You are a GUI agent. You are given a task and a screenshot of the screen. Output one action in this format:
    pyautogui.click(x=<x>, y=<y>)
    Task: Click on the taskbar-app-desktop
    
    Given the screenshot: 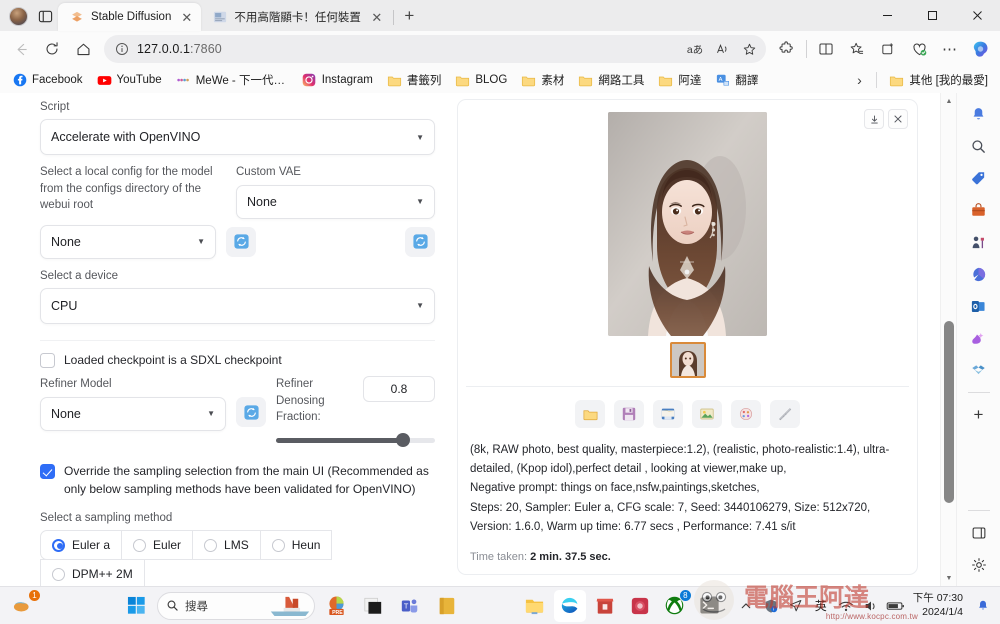 What is the action you would take?
    pyautogui.click(x=373, y=606)
    